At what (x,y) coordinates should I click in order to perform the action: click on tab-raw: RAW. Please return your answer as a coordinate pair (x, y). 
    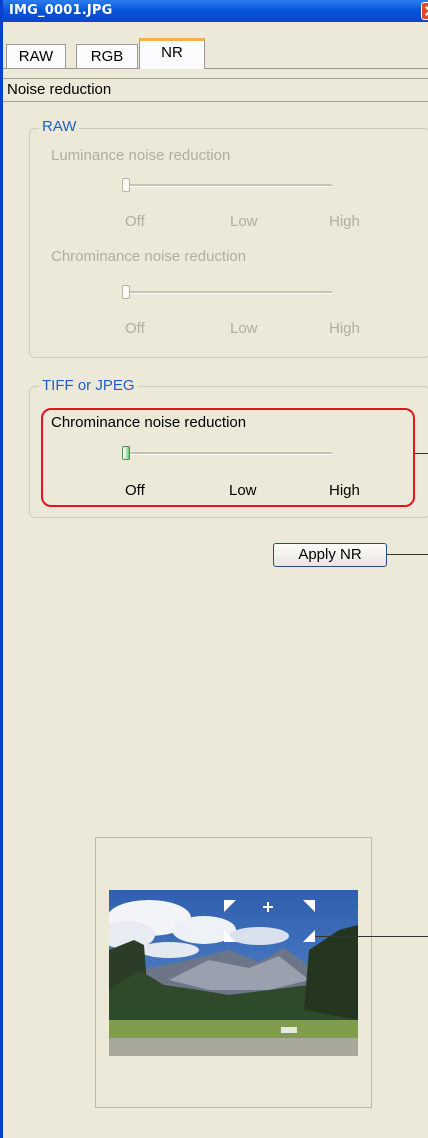
    Looking at the image, I should click on (36, 56).